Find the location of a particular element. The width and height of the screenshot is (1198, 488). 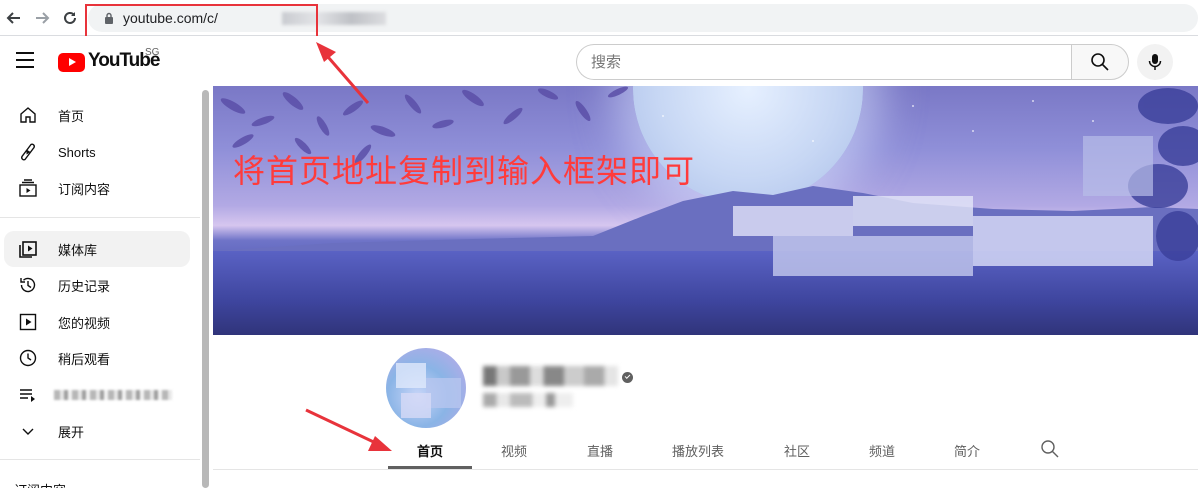

forward-arrow-icon is located at coordinates (42, 18).